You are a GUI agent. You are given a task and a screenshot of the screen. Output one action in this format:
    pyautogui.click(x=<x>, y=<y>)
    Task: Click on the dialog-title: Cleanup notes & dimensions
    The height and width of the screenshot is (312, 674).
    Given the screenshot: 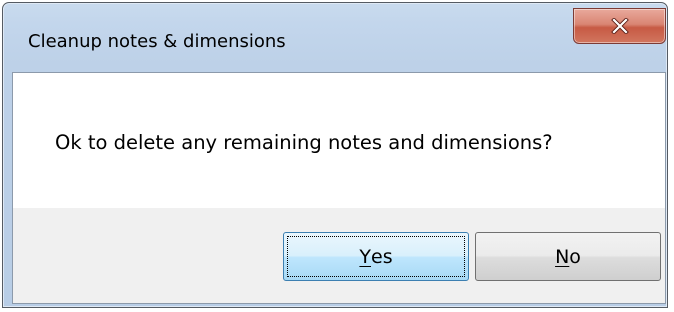 What is the action you would take?
    pyautogui.click(x=157, y=41)
    